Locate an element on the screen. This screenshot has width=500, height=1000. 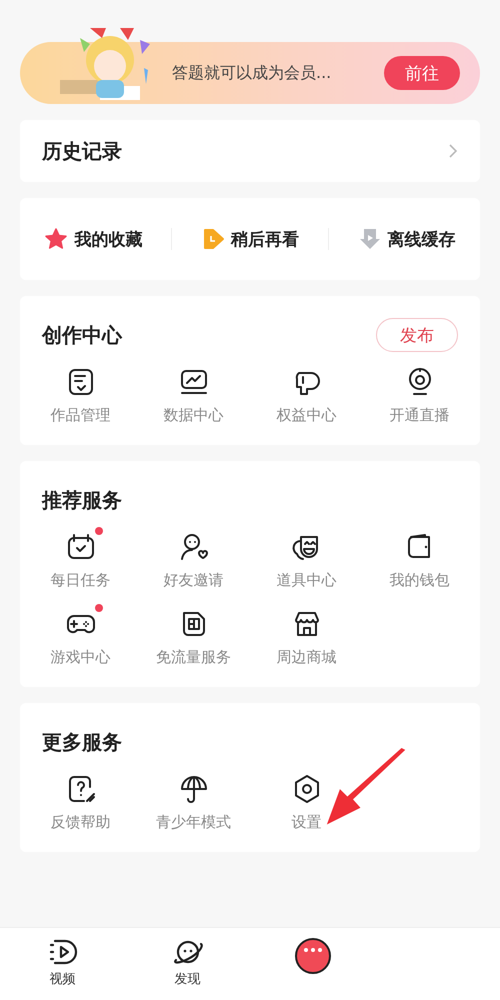
shortcut-label: 离线缓存 is located at coordinates (422, 239).